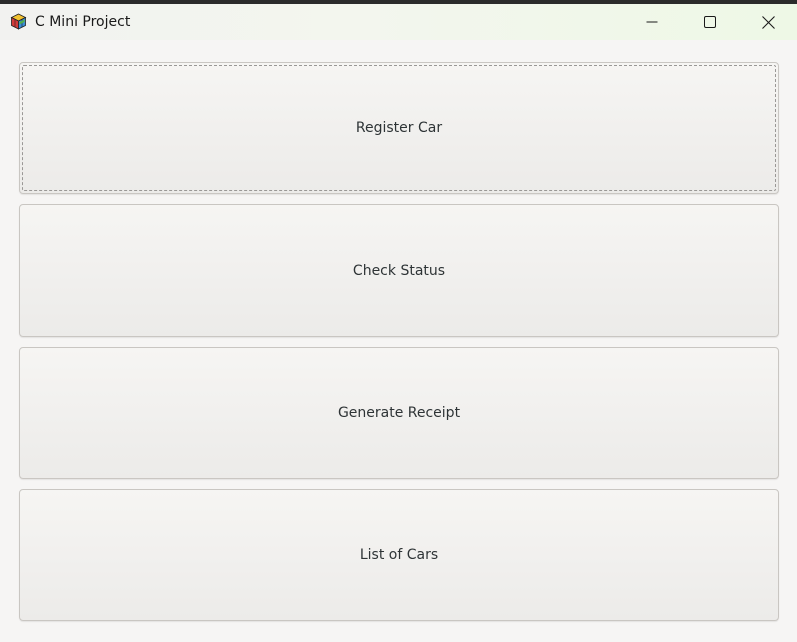 The image size is (797, 642). I want to click on close-button, so click(768, 22).